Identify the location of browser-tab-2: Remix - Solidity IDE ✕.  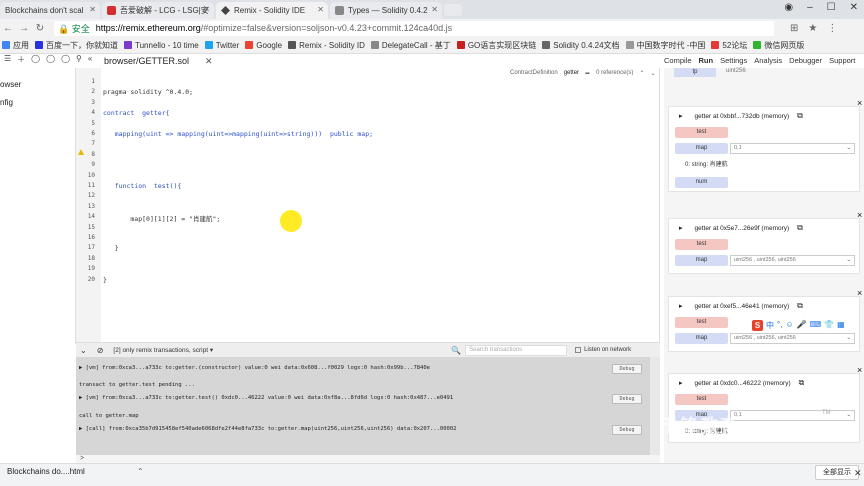
(272, 10).